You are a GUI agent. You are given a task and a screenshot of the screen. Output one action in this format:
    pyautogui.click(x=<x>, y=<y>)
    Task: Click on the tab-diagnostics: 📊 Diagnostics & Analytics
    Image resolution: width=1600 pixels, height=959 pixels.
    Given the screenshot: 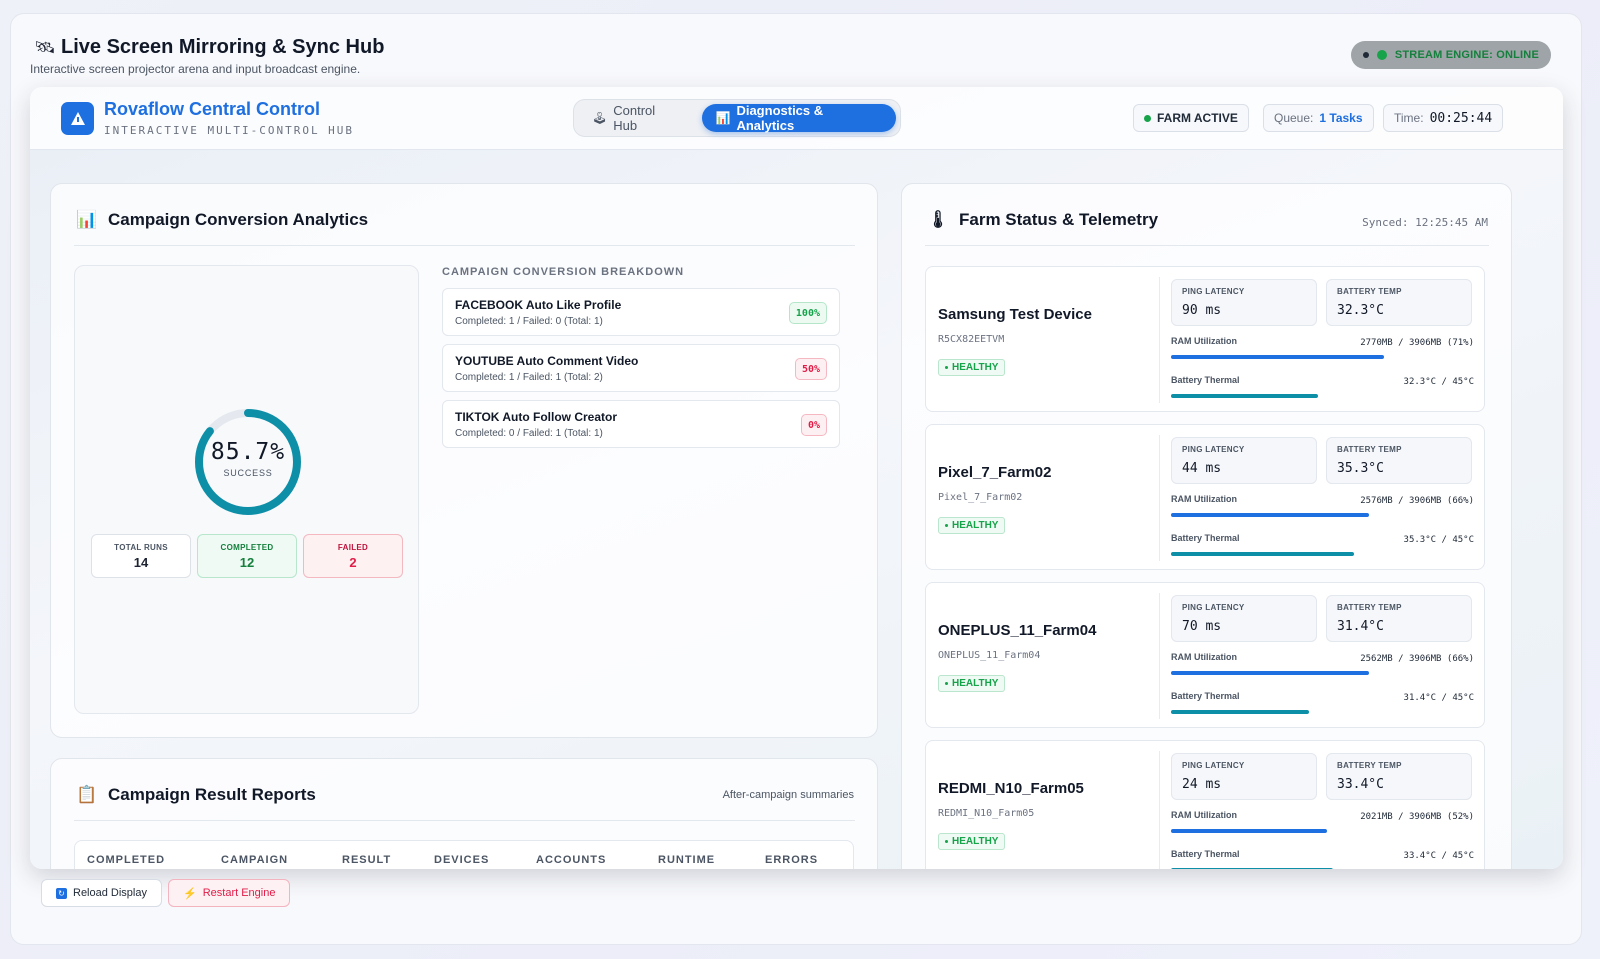 What is the action you would take?
    pyautogui.click(x=798, y=118)
    